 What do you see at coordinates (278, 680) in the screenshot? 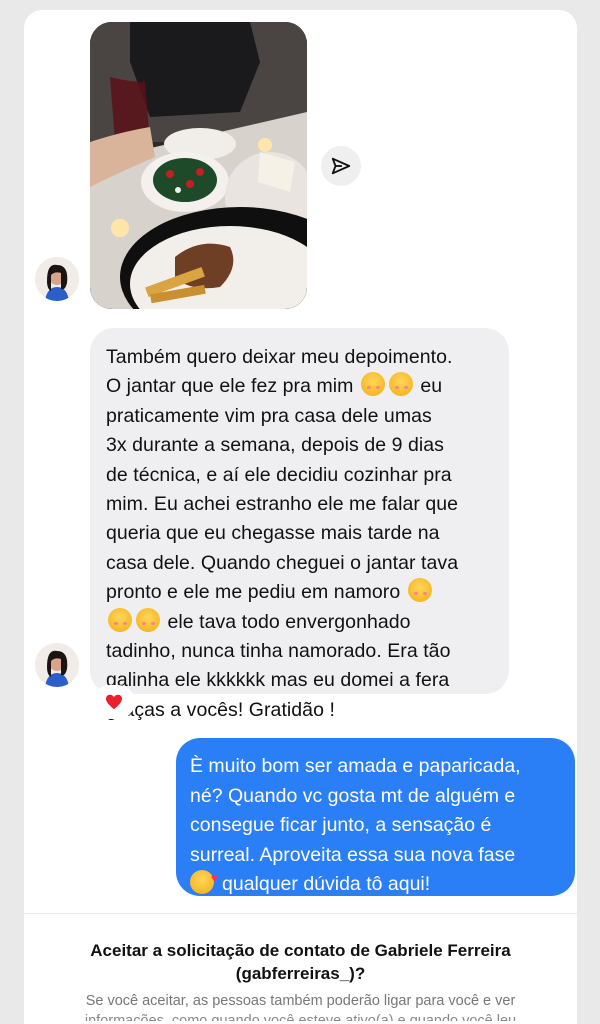
I see `message-line: galinha ele kkkkkk mas eu domei a fera` at bounding box center [278, 680].